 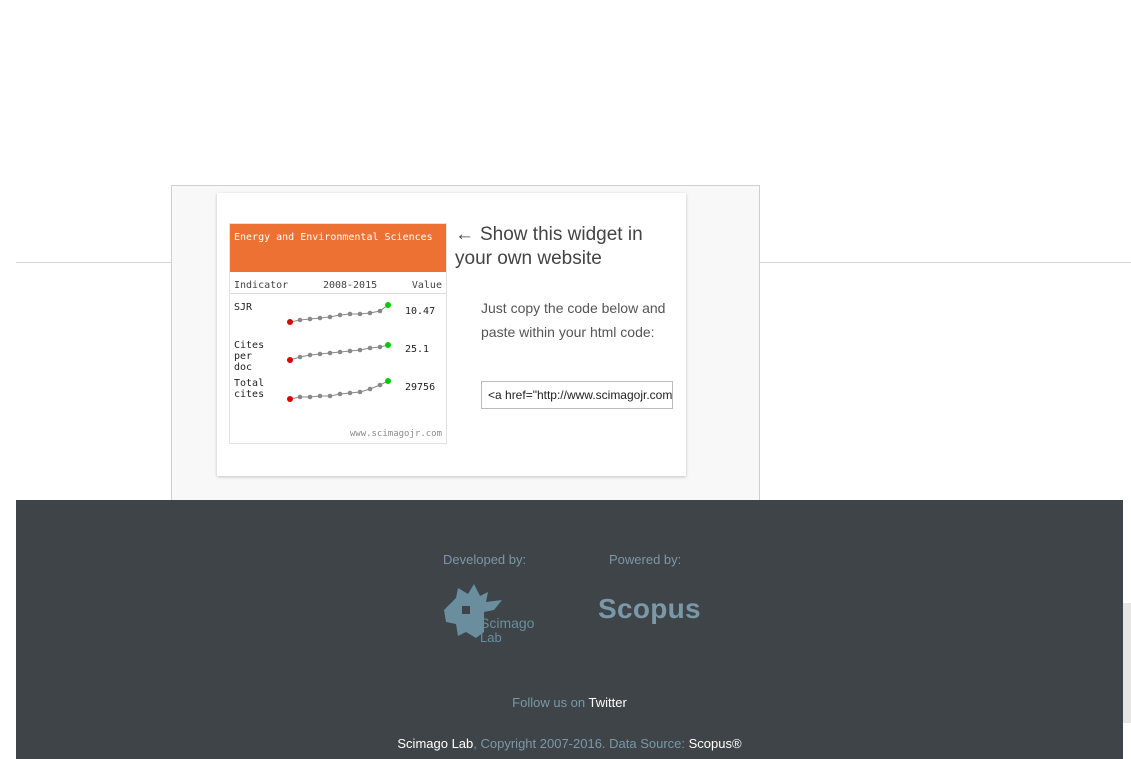 I want to click on indicator-name: Total cites, so click(x=249, y=389).